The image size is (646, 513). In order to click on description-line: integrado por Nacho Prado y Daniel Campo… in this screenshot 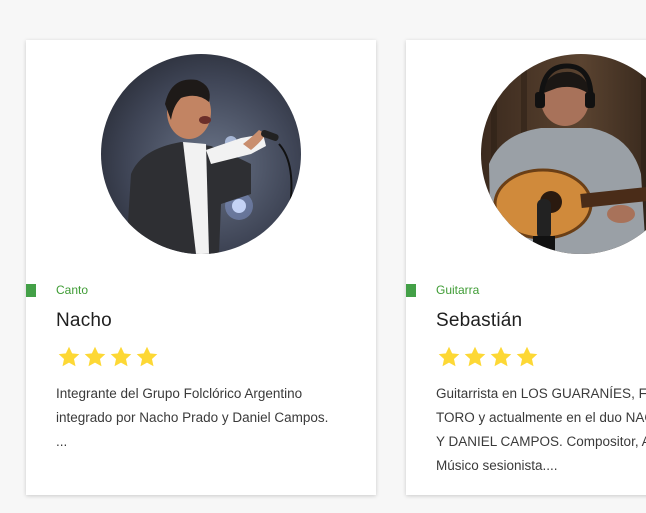, I will do `click(192, 417)`.